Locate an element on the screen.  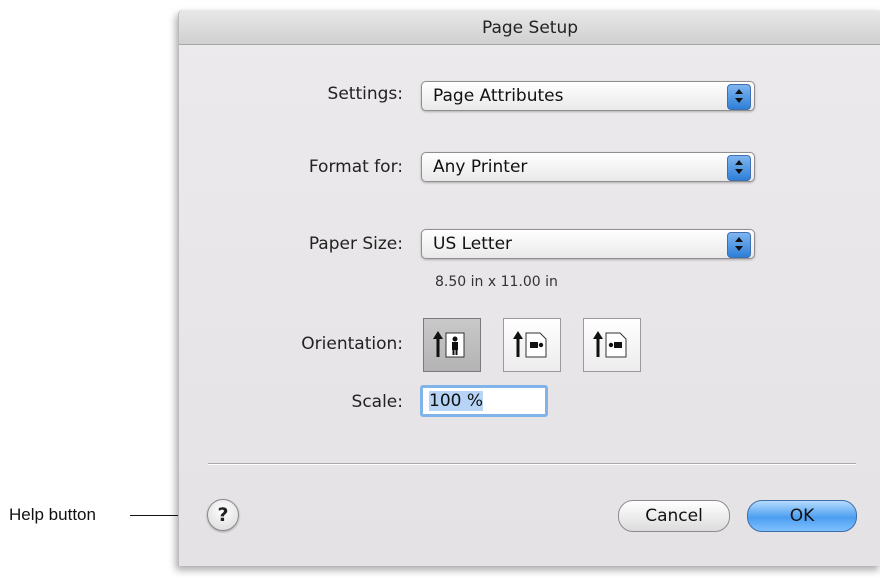
scale-input: 100 % is located at coordinates (484, 401).